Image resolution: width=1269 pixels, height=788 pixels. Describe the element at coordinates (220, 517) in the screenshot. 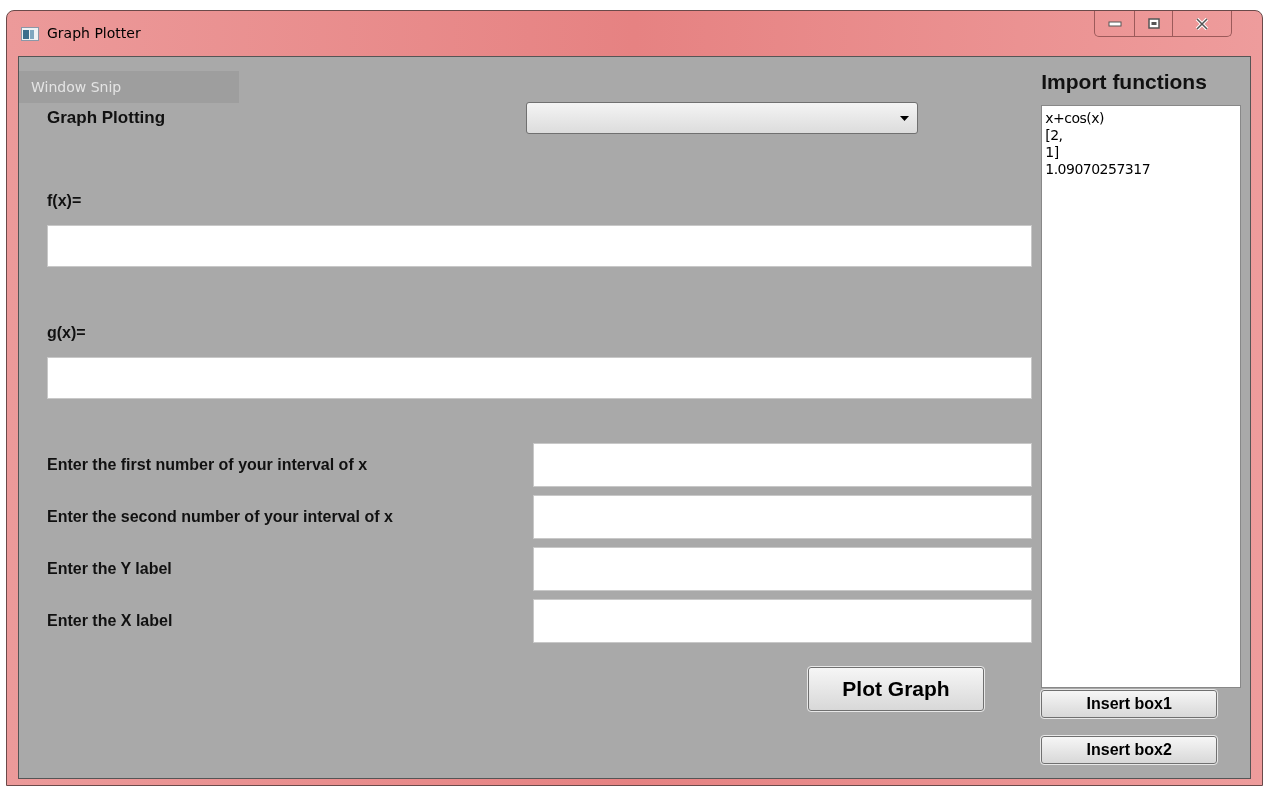

I see `setting-label: Enter the second number of your interval of x` at that location.